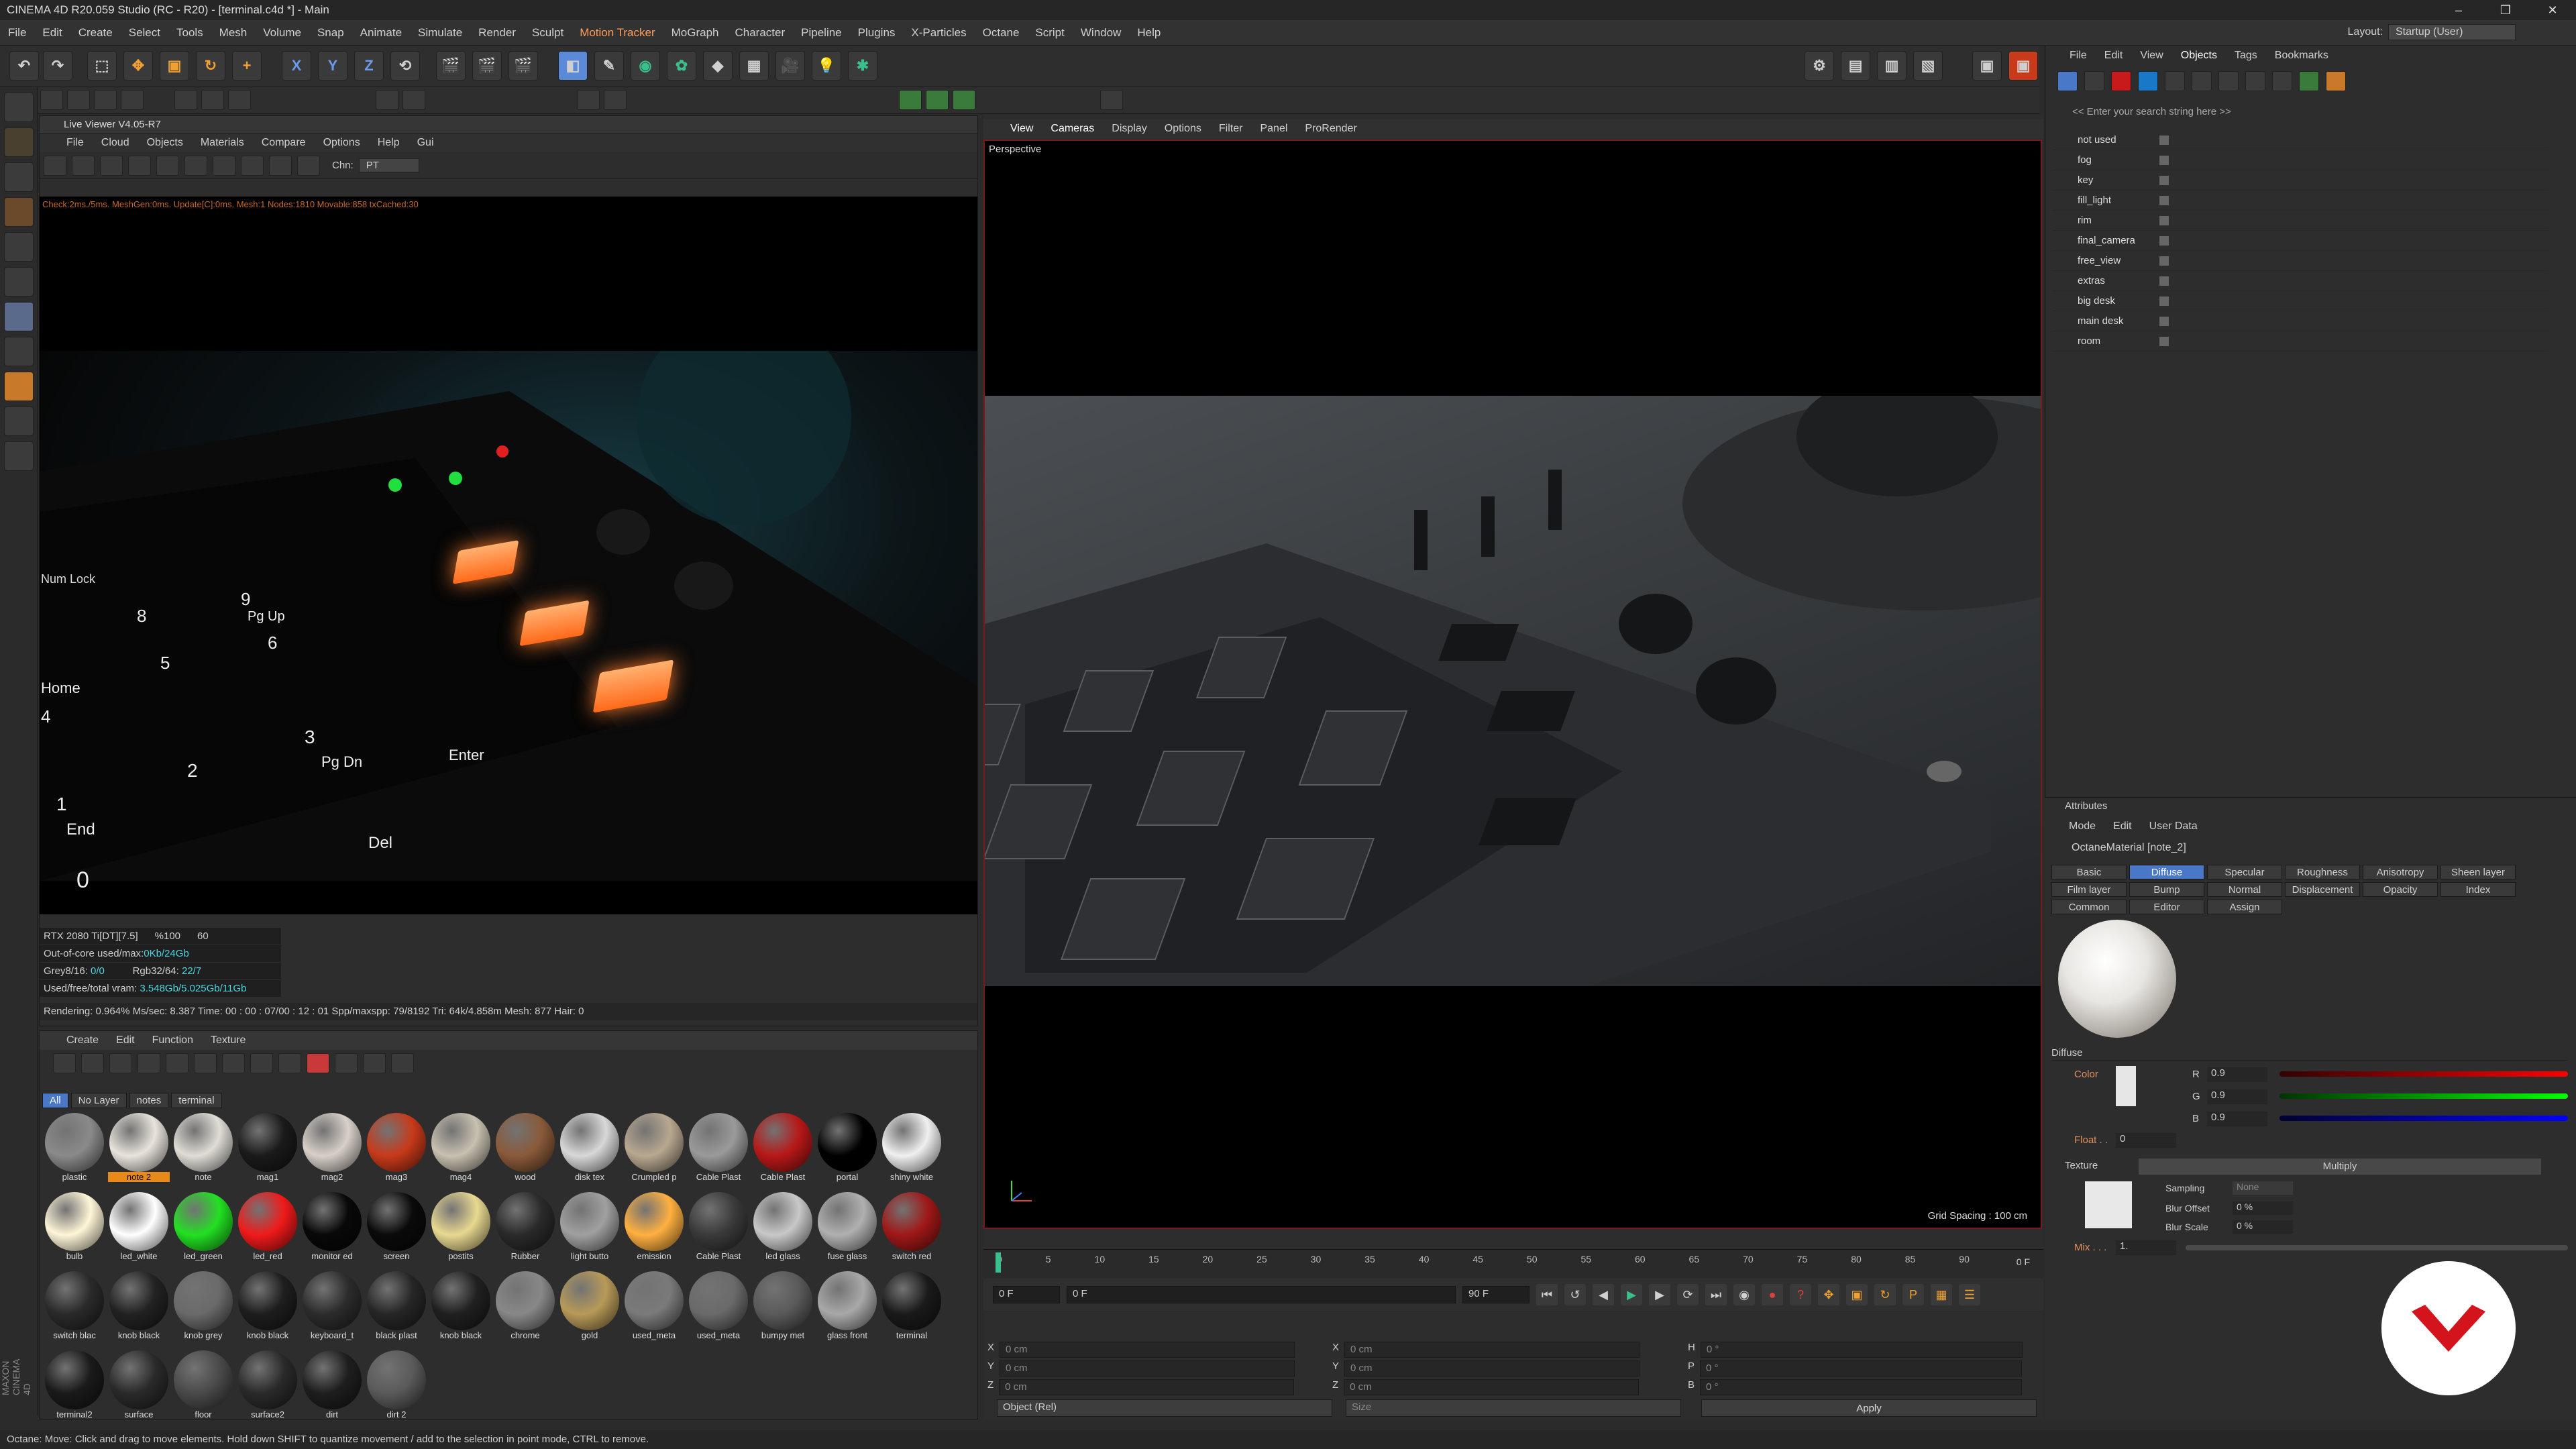 This screenshot has height=1449, width=2576. Describe the element at coordinates (2166, 907) in the screenshot. I see `attr-tab-editor: Editor` at that location.